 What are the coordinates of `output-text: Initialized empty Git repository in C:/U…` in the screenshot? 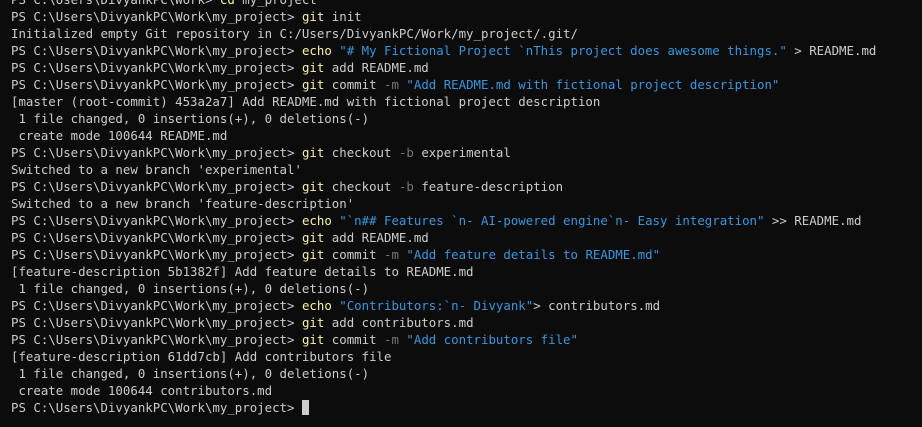 It's located at (294, 33).